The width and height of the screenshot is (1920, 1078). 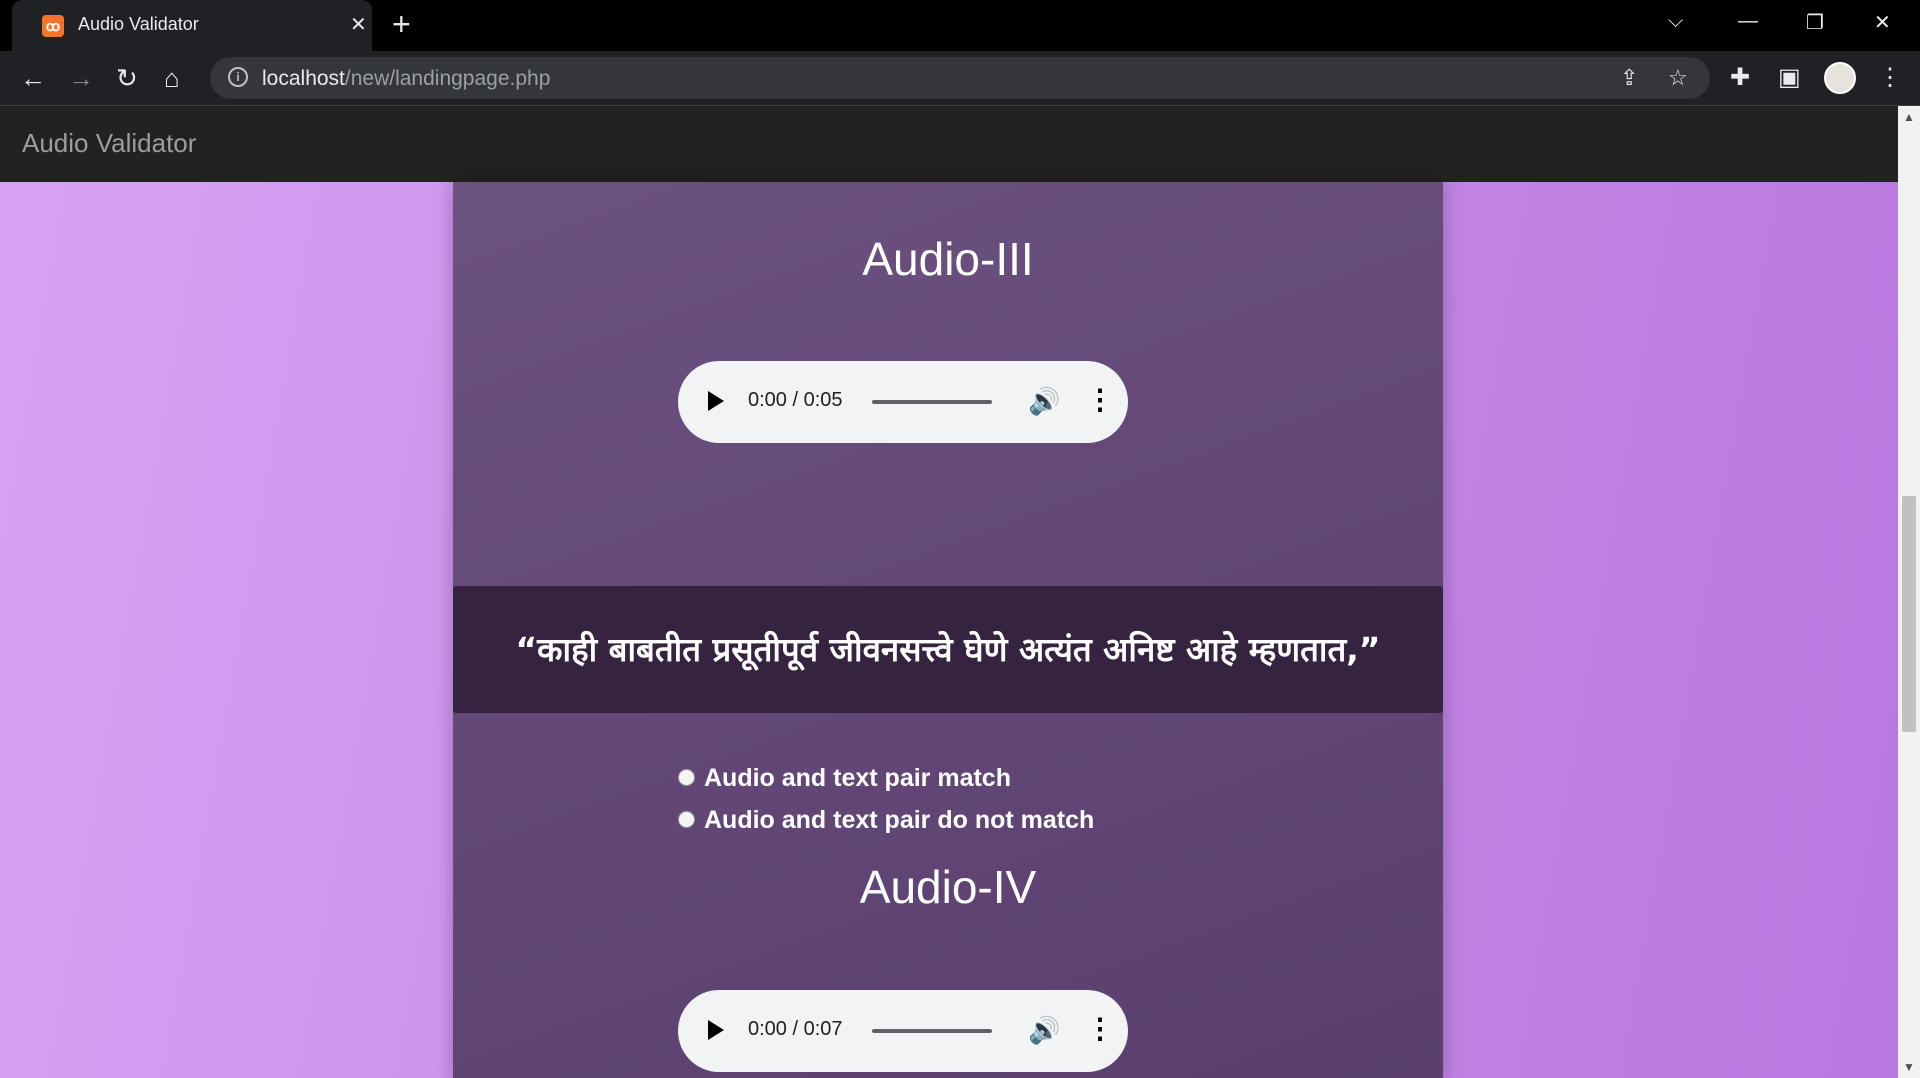 I want to click on share-icon: ⇪, so click(x=1629, y=78).